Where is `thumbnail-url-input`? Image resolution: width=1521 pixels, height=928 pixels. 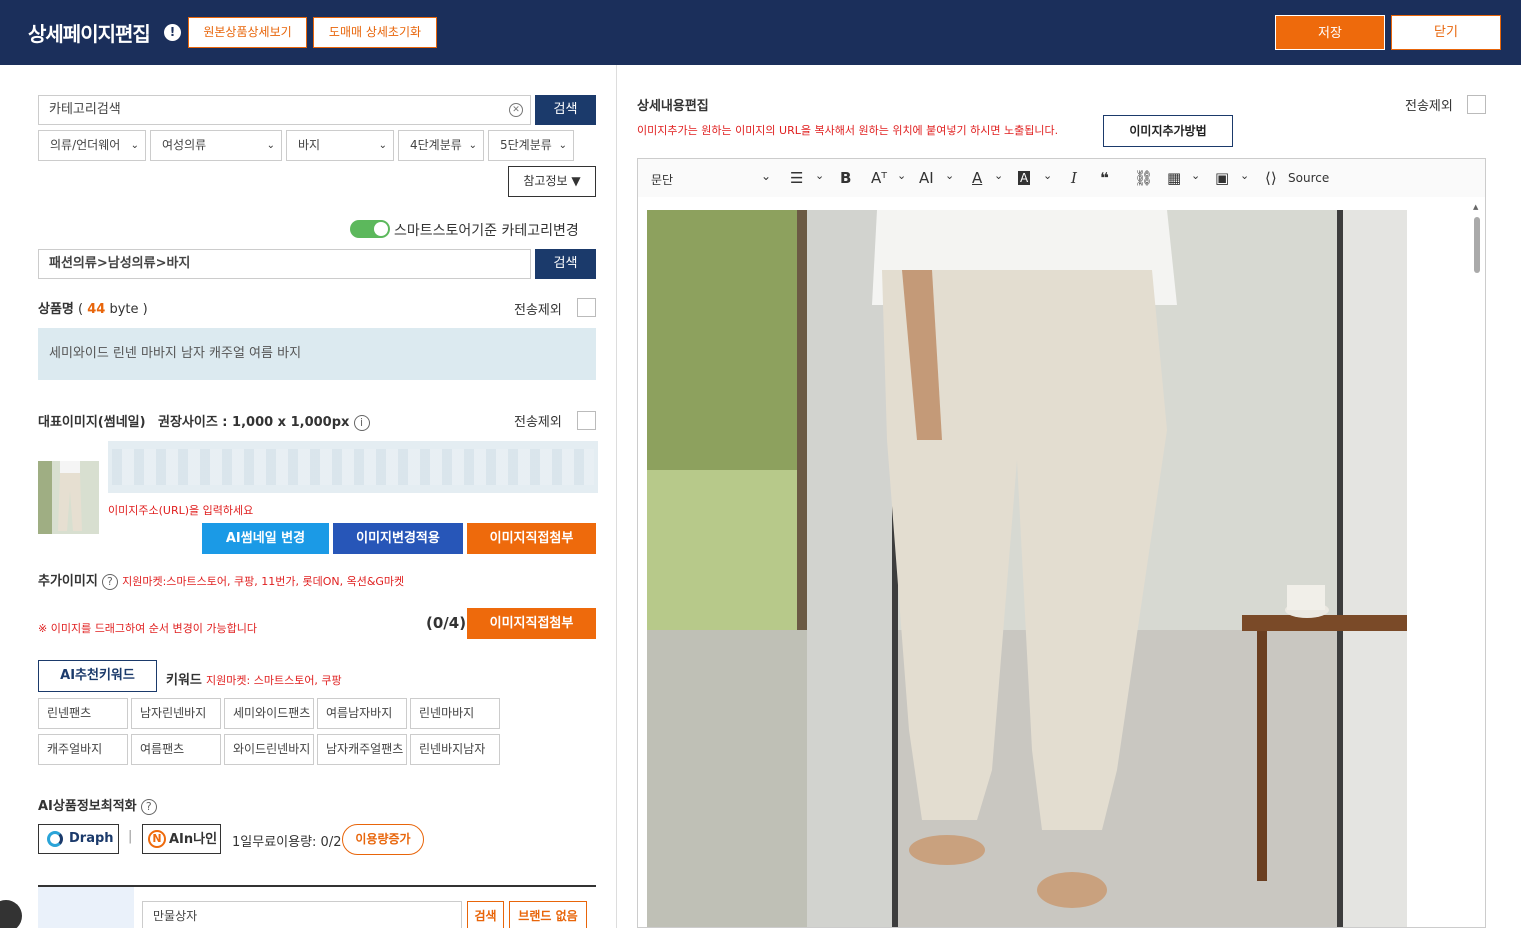 thumbnail-url-input is located at coordinates (353, 467).